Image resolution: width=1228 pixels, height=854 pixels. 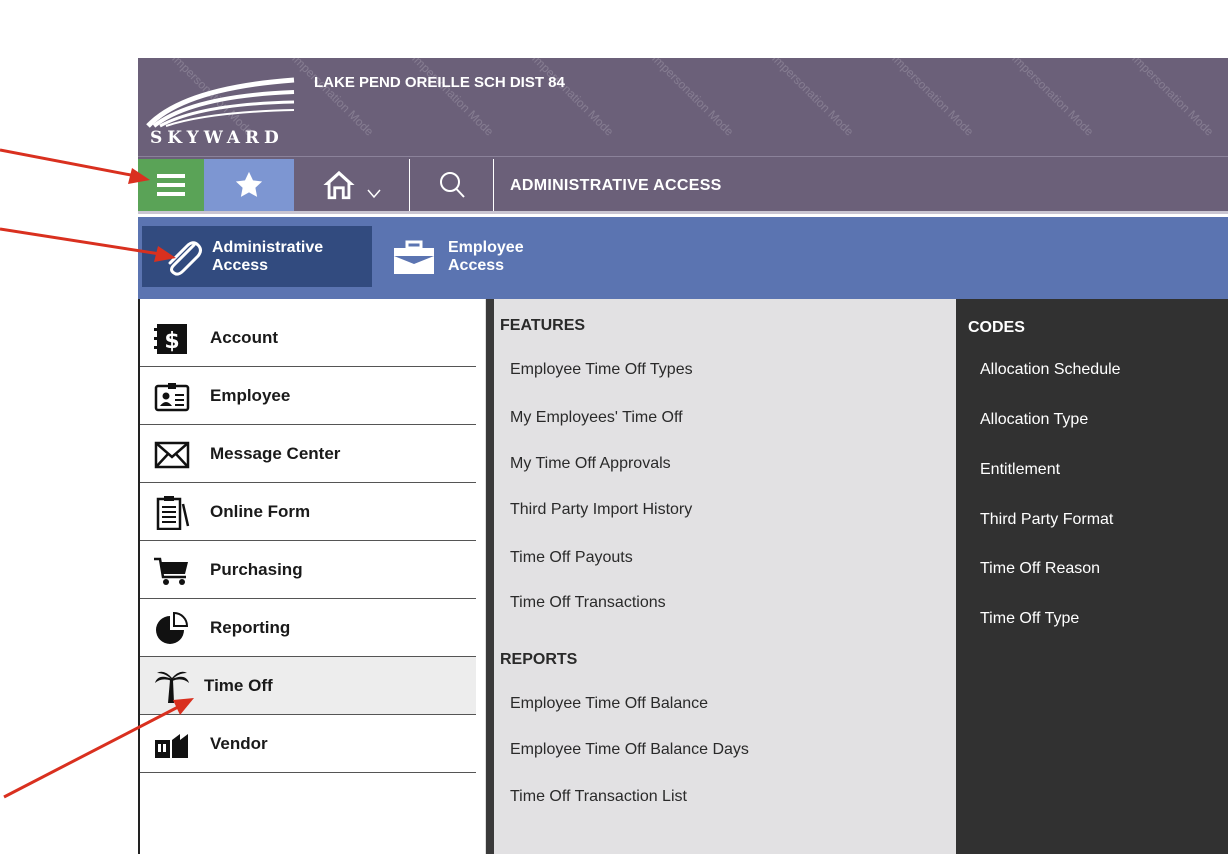 I want to click on nav-item-online-form: Online Form, so click(x=308, y=512).